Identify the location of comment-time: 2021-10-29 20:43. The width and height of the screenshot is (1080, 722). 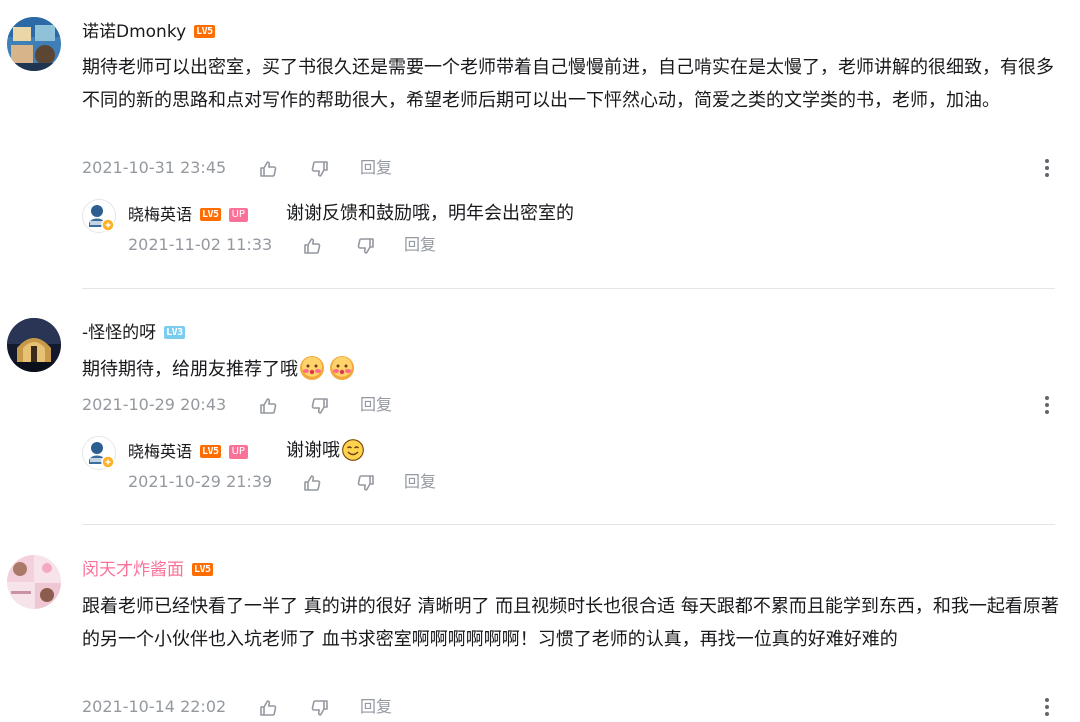
(154, 404).